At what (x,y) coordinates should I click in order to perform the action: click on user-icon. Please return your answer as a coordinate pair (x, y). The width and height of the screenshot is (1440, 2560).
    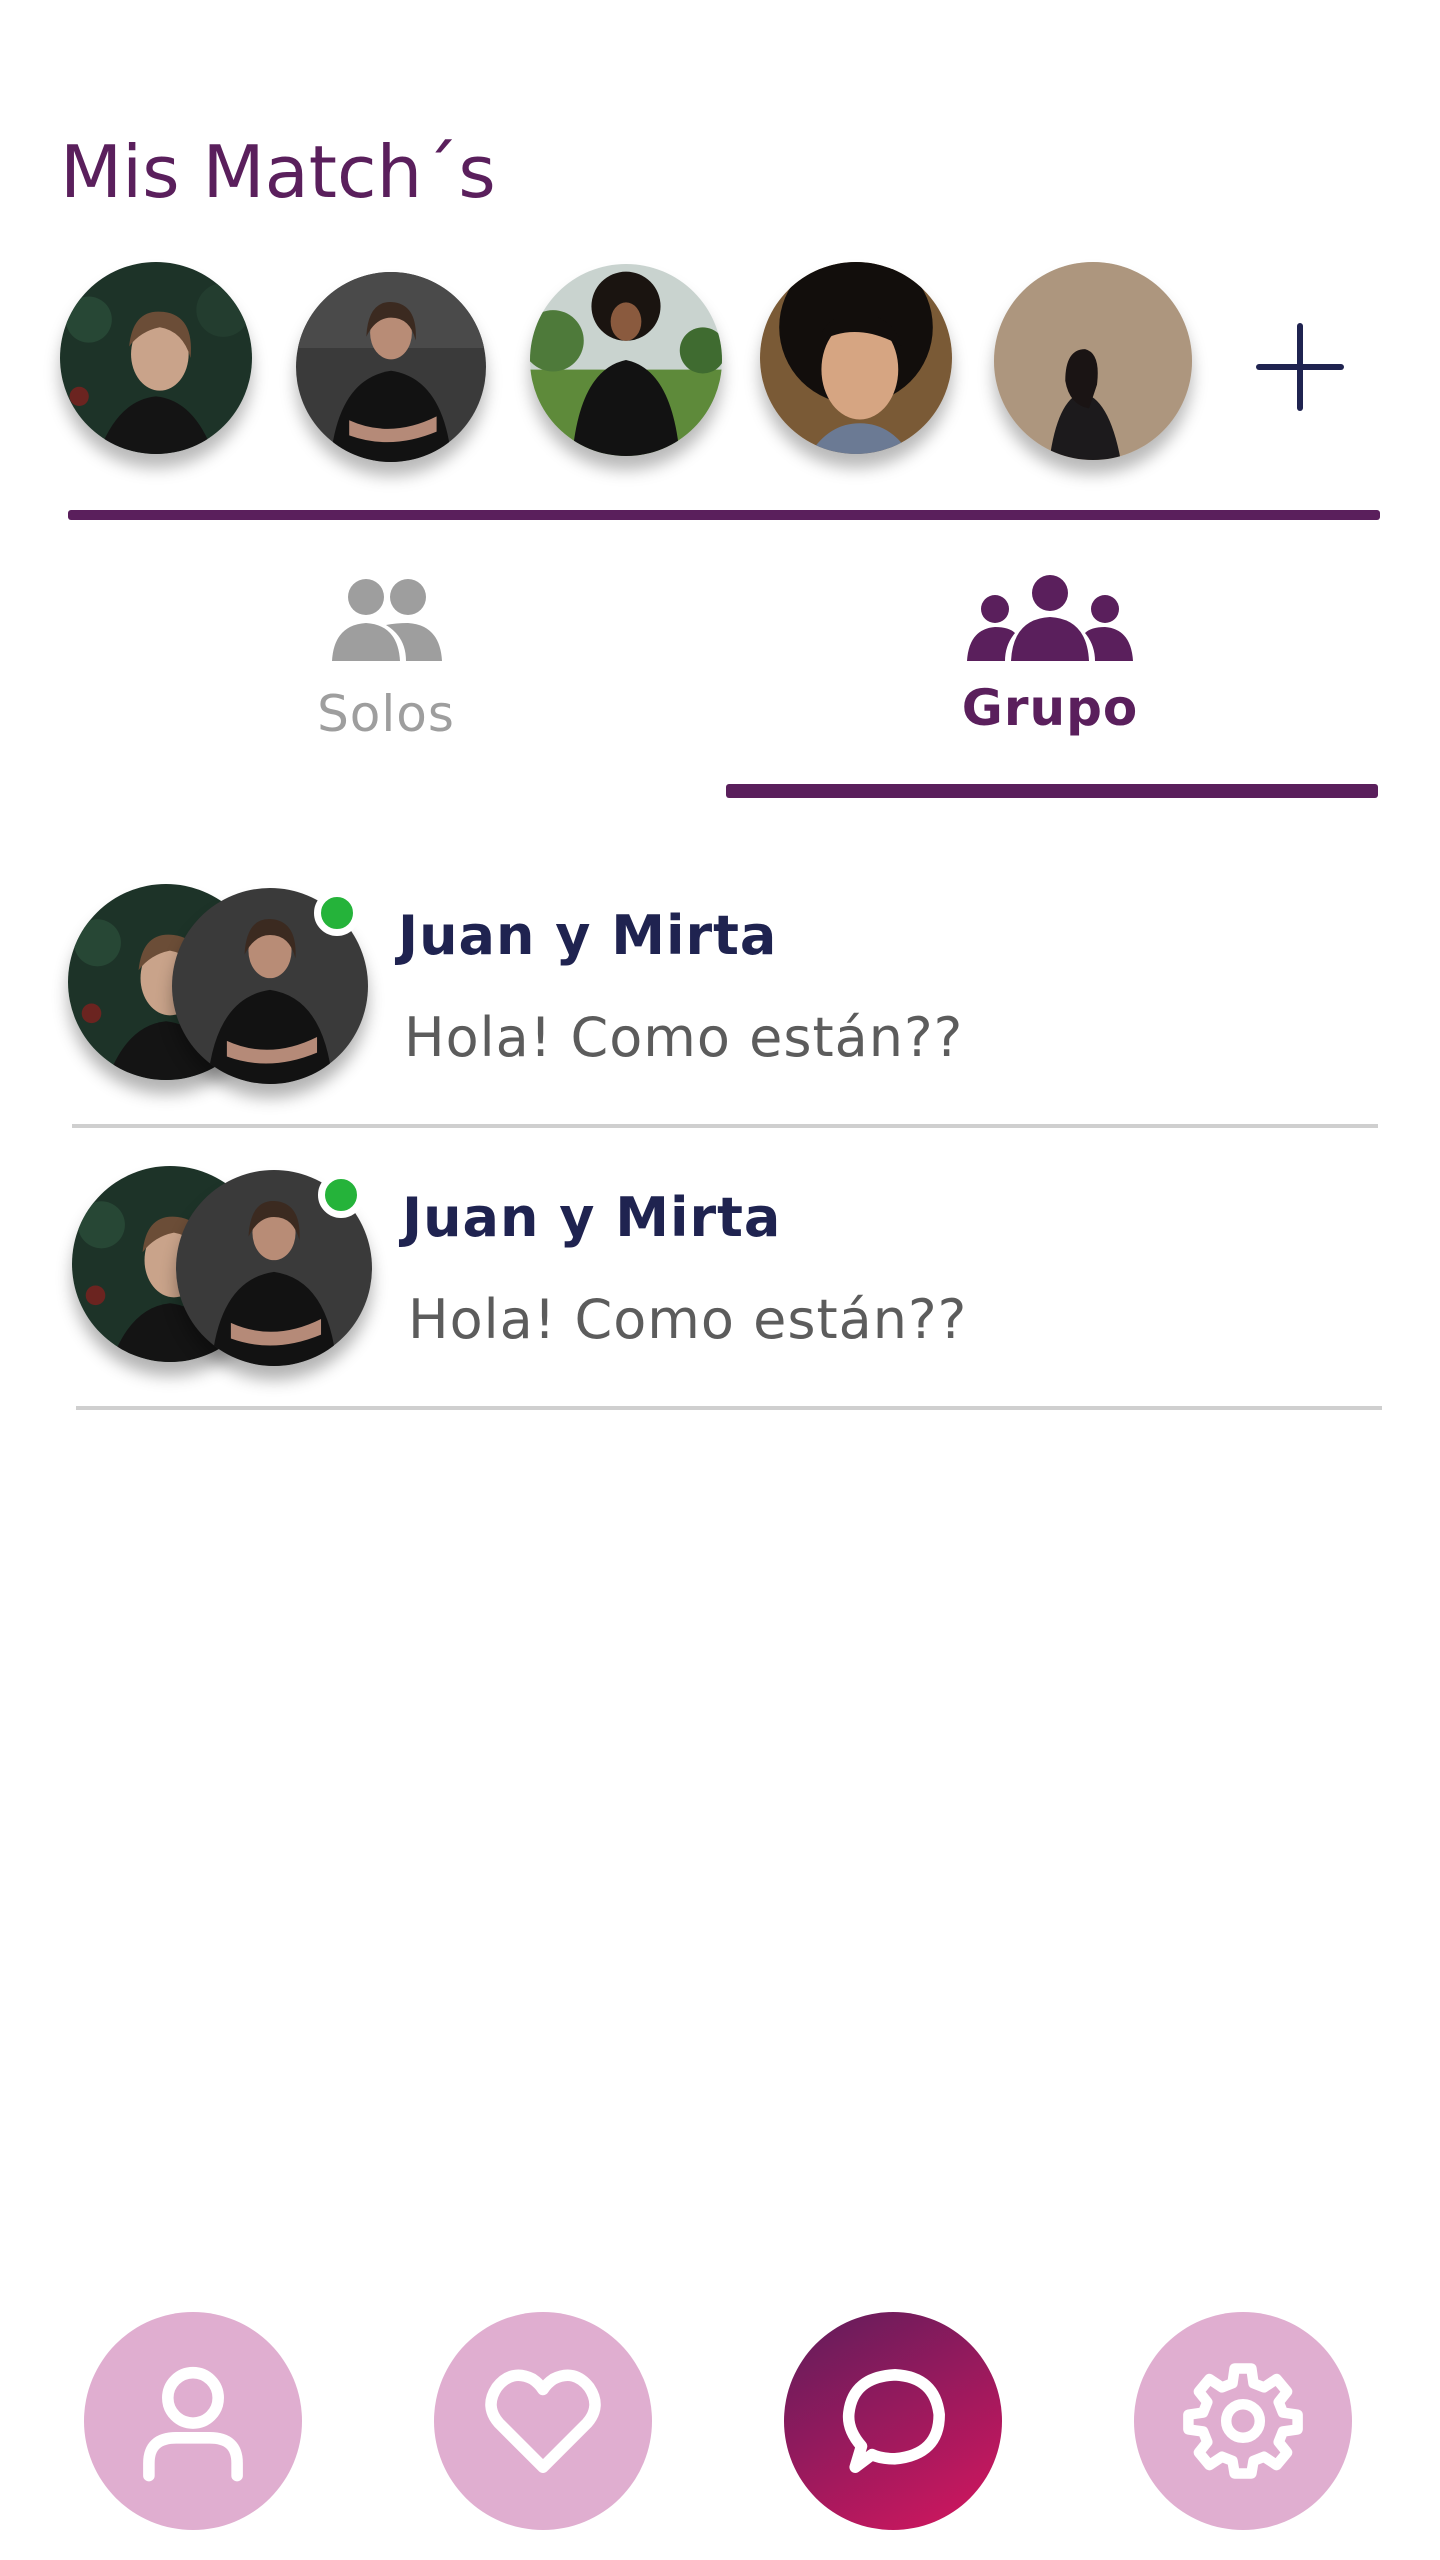
    Looking at the image, I should click on (193, 2424).